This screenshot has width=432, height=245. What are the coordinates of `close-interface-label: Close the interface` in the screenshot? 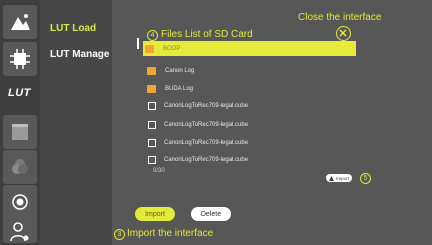 It's located at (340, 17).